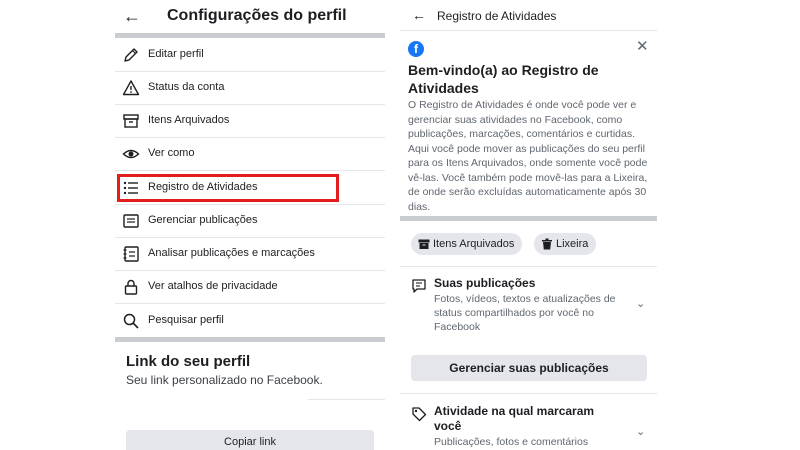  I want to click on menu-item-label: Pesquisar perfil, so click(186, 320).